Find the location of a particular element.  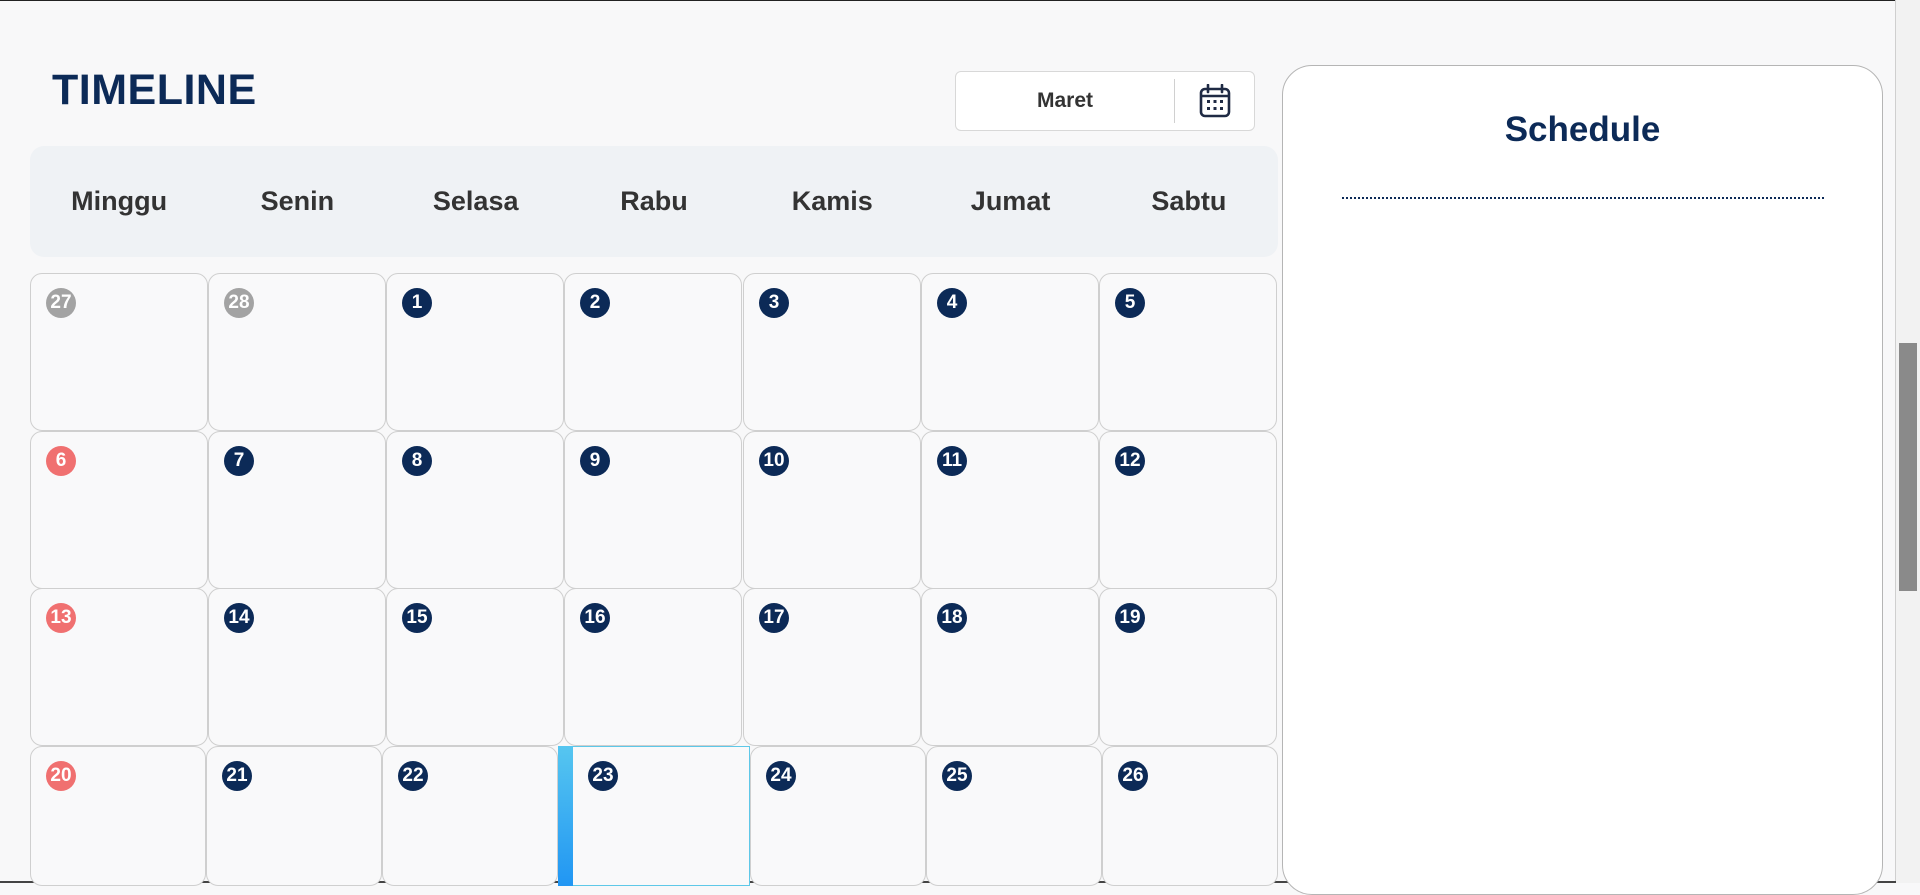

day-number-badge: 3 is located at coordinates (774, 303).